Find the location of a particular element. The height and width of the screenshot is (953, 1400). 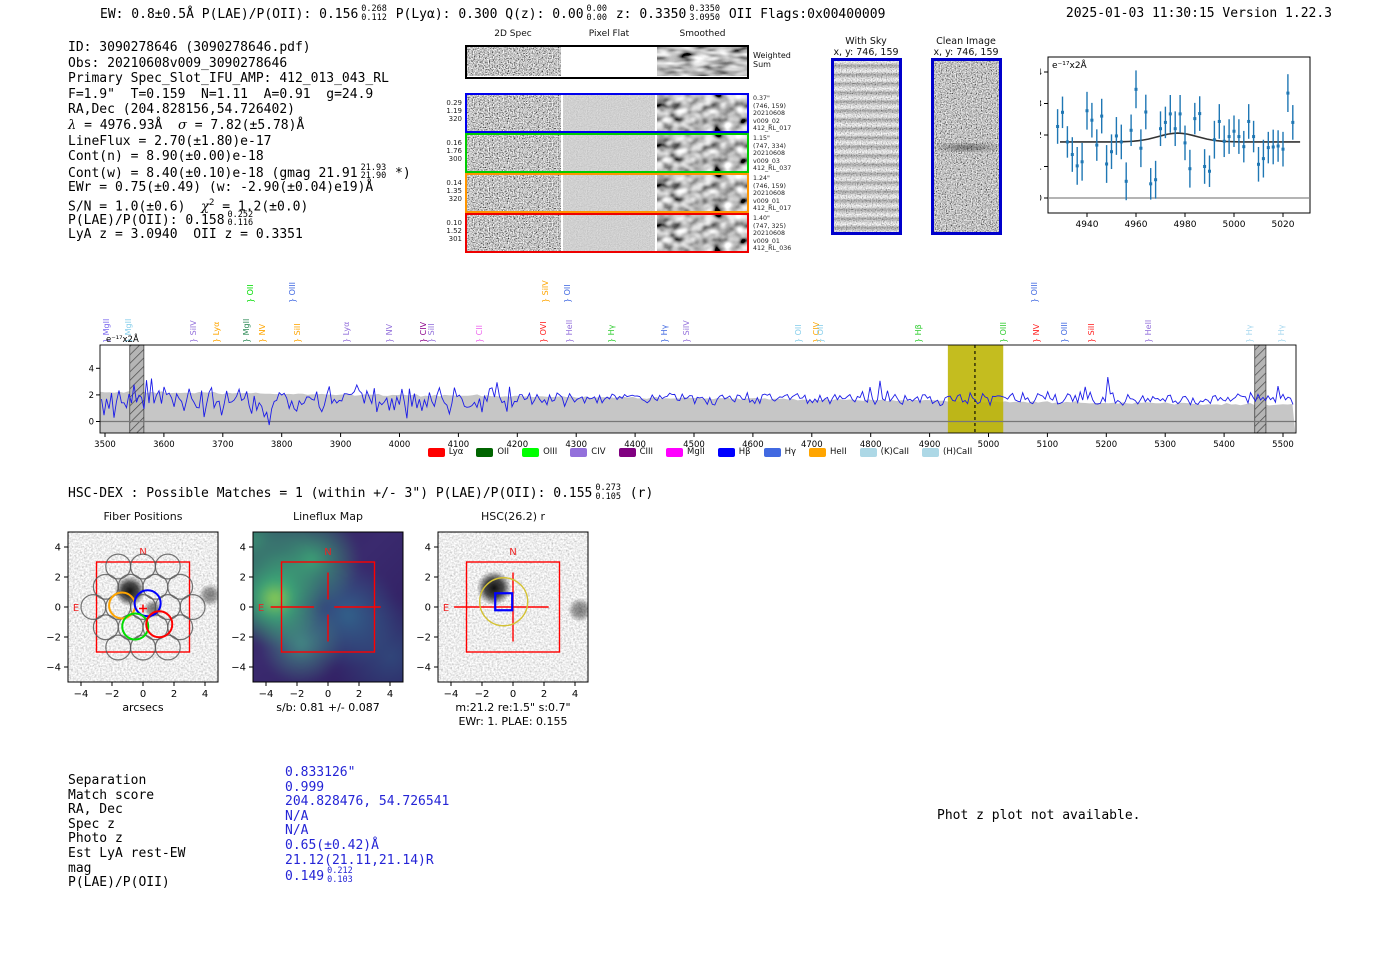

svg-text: 5020 is located at coordinates (1283, 225).